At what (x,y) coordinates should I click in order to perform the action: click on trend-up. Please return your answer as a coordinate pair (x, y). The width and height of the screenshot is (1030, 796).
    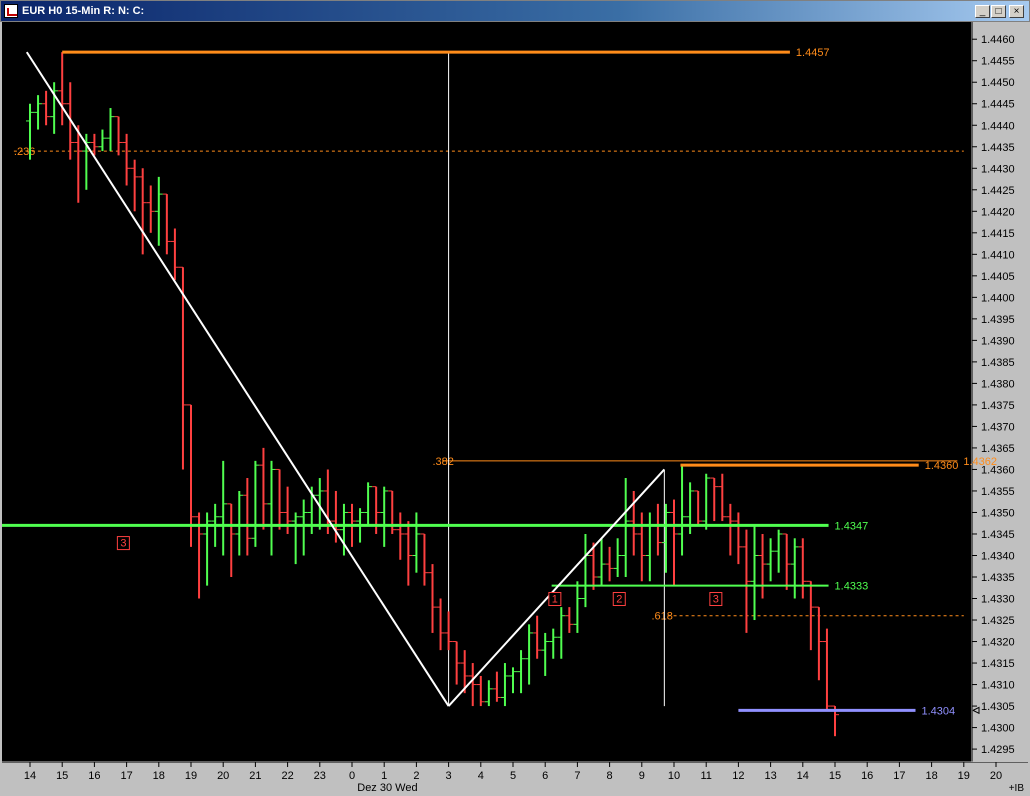
    Looking at the image, I should click on (556, 587).